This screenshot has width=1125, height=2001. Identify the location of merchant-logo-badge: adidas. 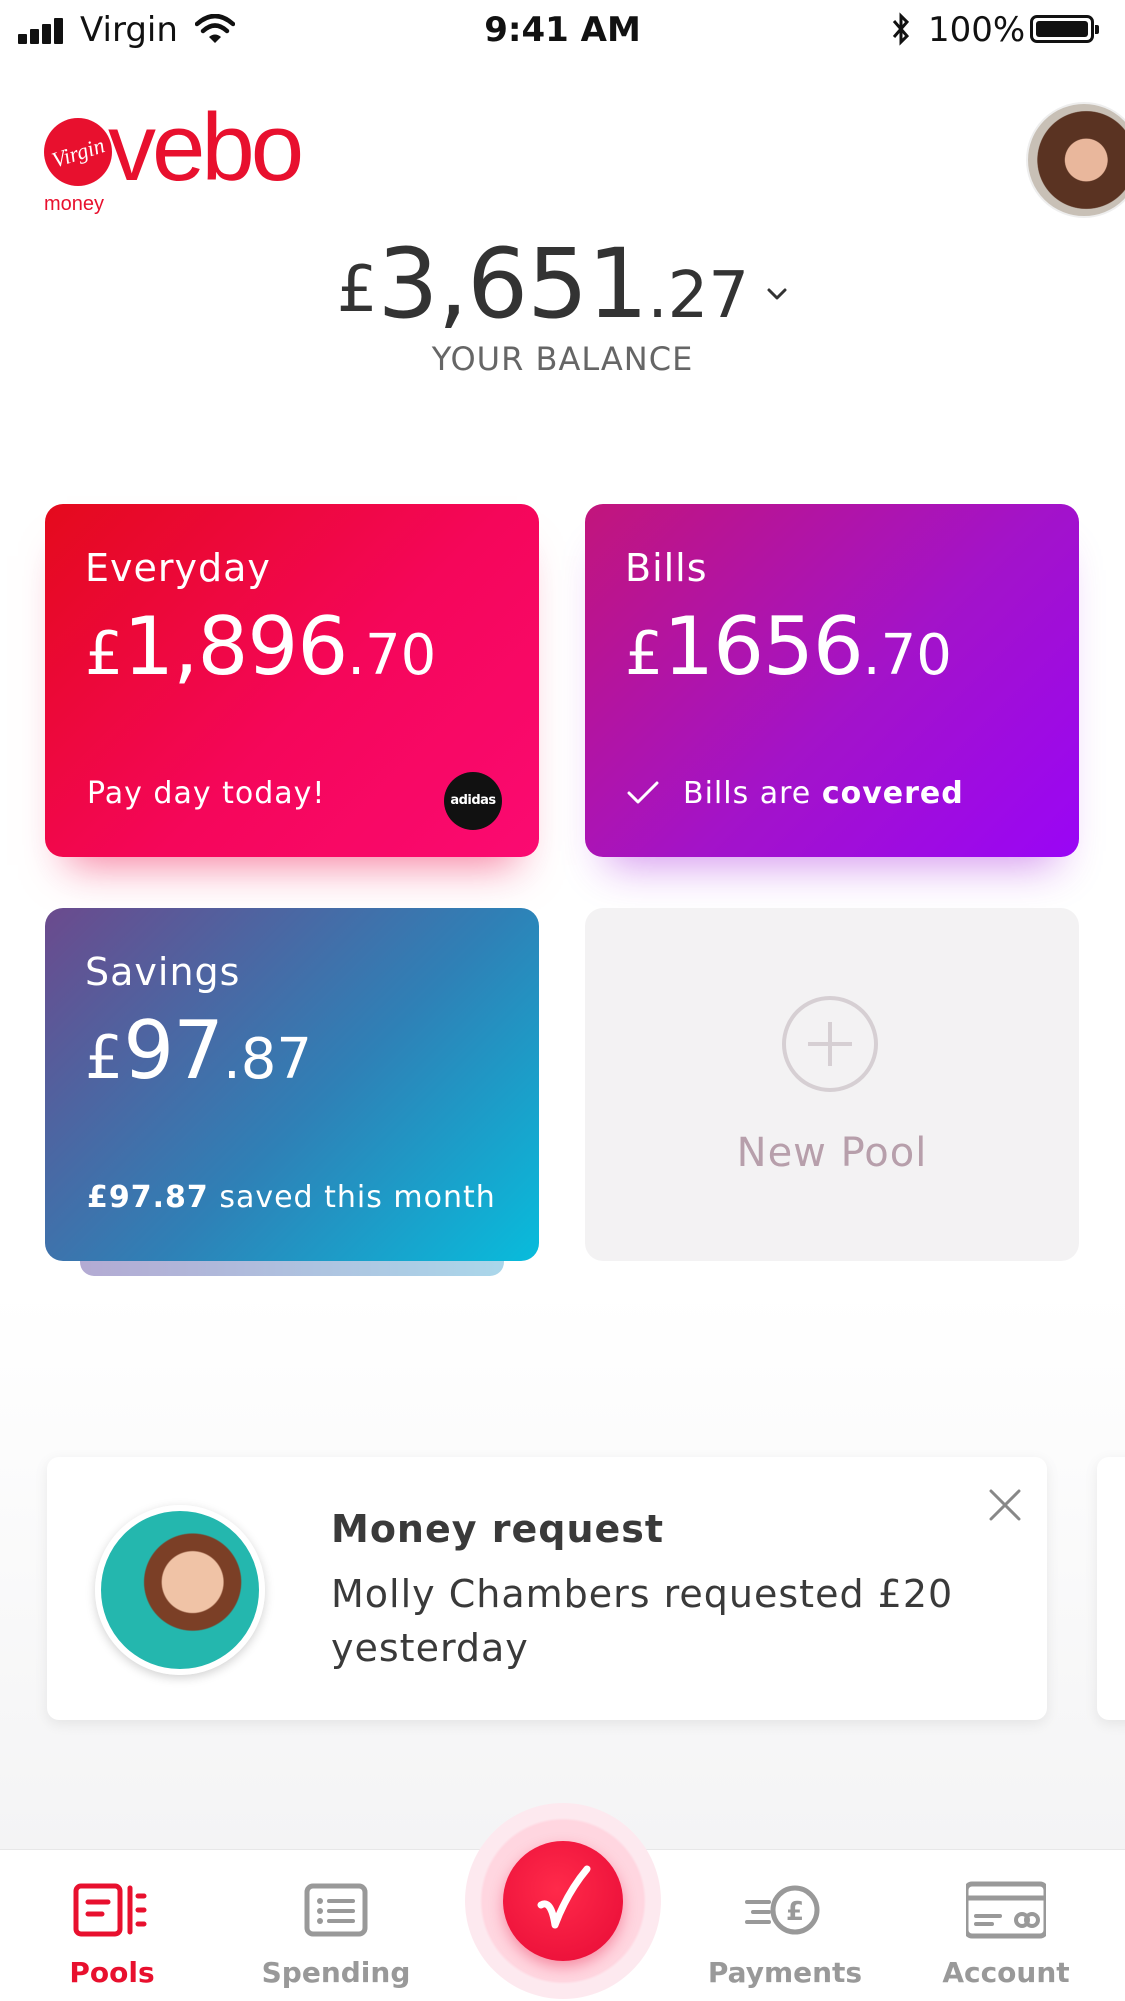
(473, 801).